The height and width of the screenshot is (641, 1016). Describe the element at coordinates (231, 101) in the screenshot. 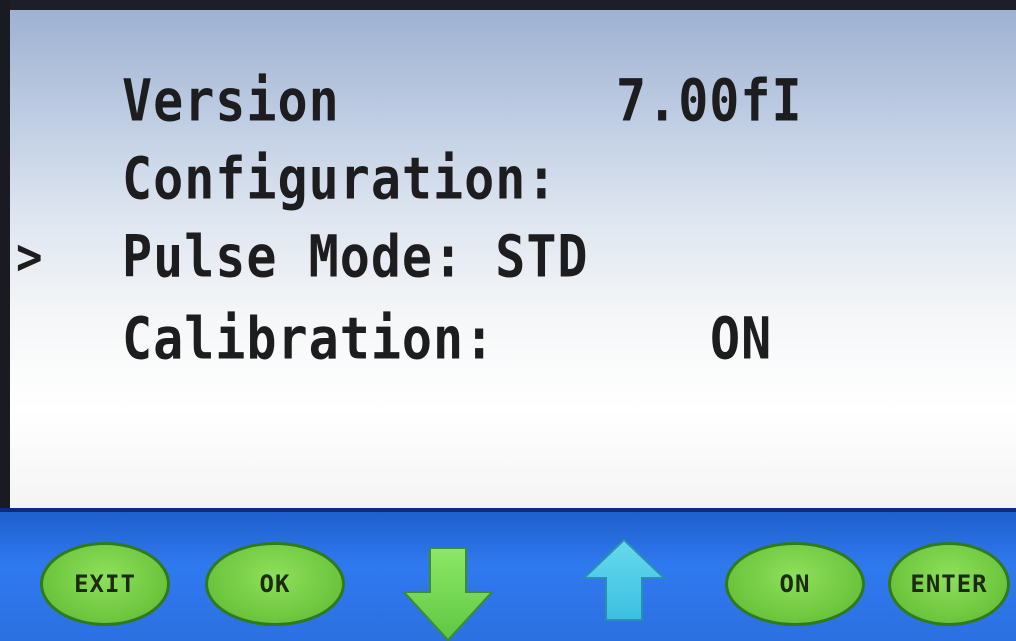

I see `version-label: Version` at that location.